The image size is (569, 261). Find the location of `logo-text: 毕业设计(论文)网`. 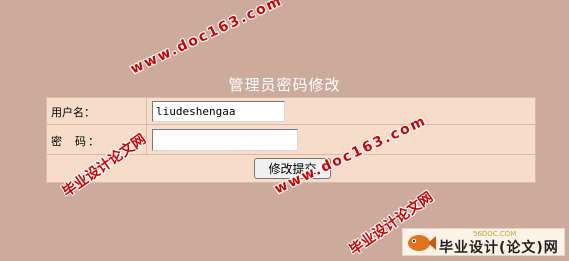

logo-text: 毕业设计(论文)网 is located at coordinates (499, 248).